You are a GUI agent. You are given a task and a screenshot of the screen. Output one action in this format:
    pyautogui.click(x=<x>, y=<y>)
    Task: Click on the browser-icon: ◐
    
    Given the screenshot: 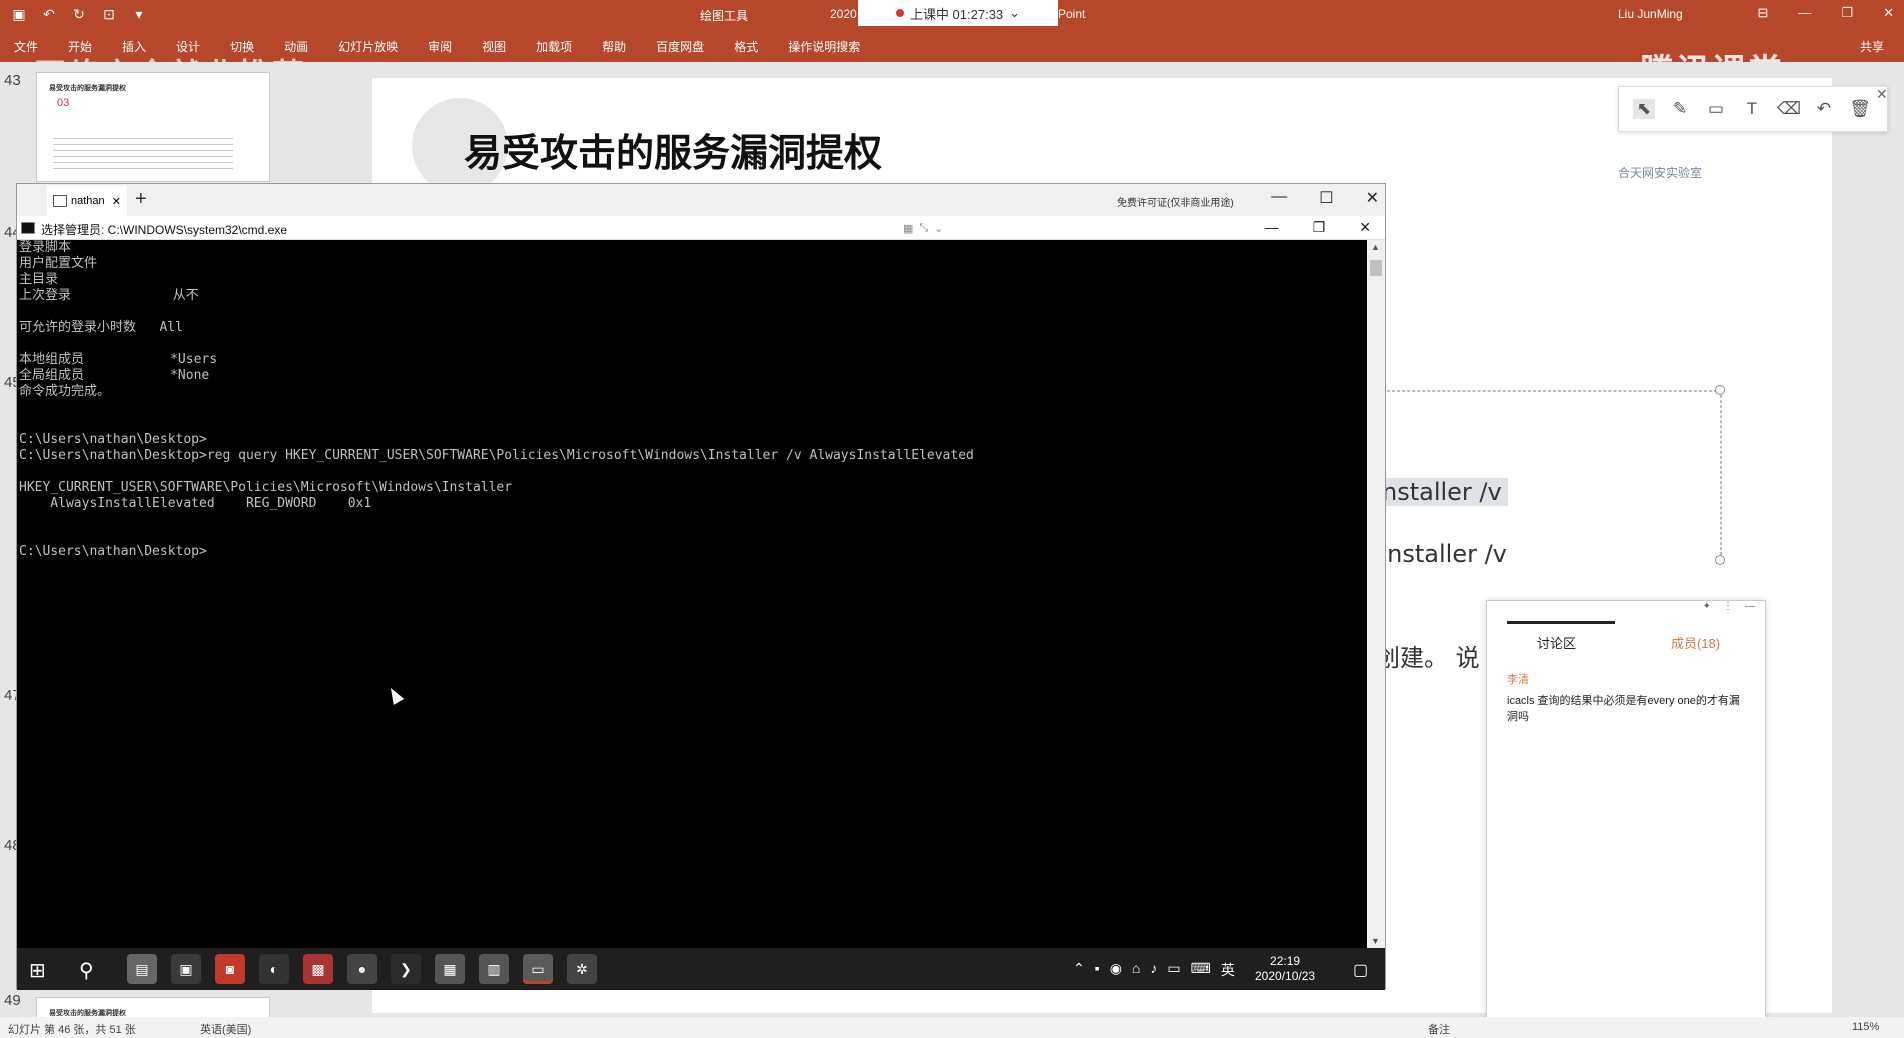 What is the action you would take?
    pyautogui.click(x=274, y=969)
    